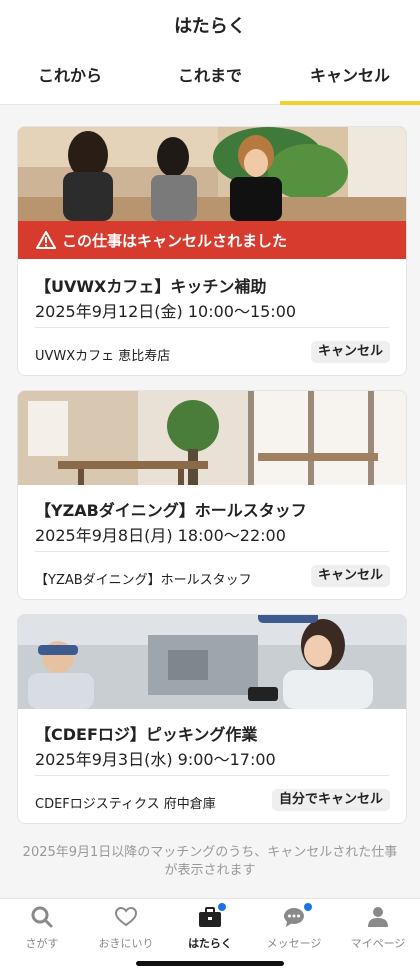  Describe the element at coordinates (210, 943) in the screenshot. I see `nav-label: はたらく` at that location.